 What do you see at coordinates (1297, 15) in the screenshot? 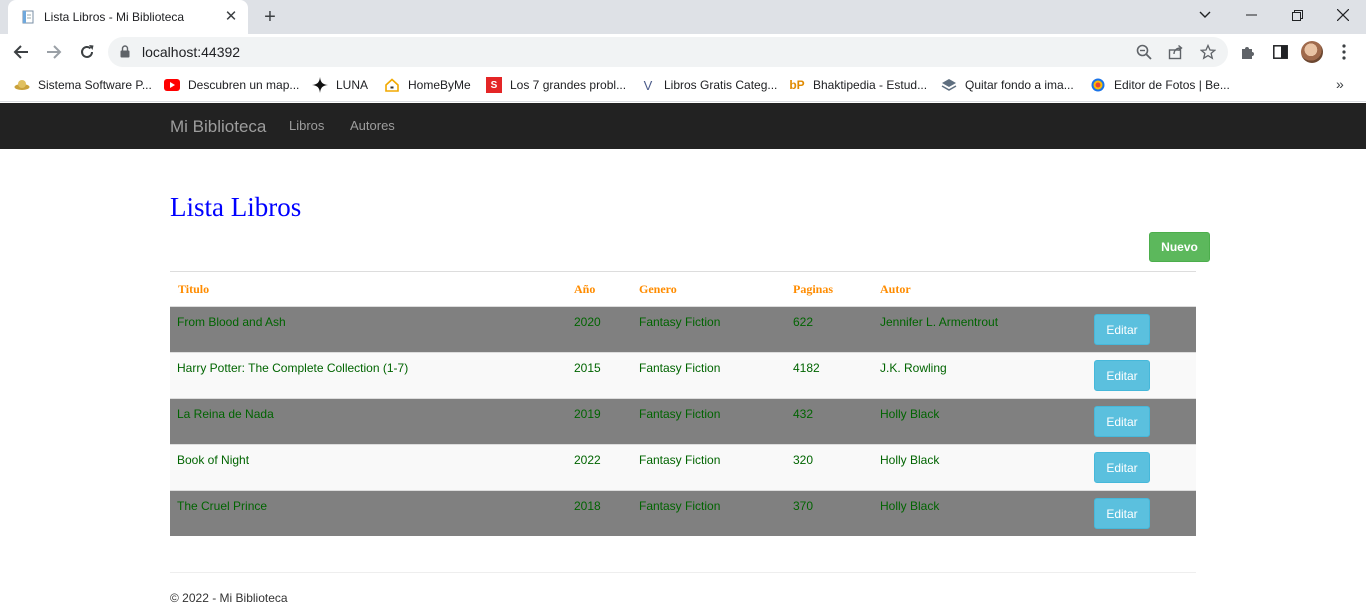
I see `restore-icon` at bounding box center [1297, 15].